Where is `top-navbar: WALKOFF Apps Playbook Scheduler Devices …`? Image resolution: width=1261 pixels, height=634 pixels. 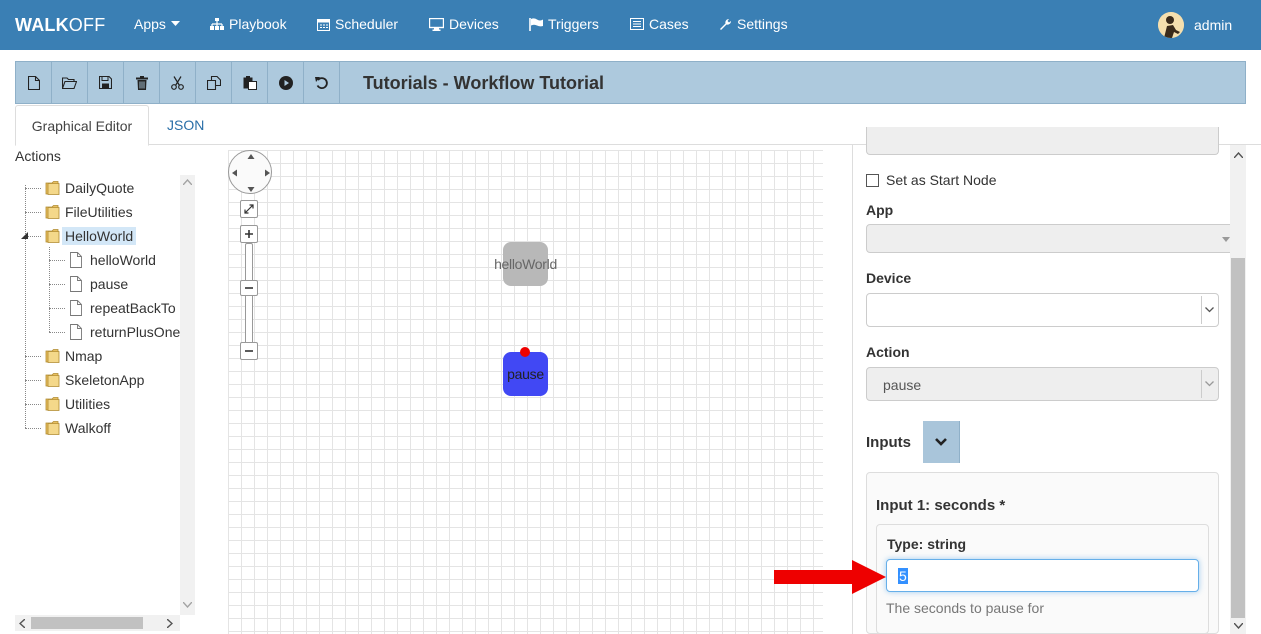
top-navbar: WALKOFF Apps Playbook Scheduler Devices … is located at coordinates (630, 25).